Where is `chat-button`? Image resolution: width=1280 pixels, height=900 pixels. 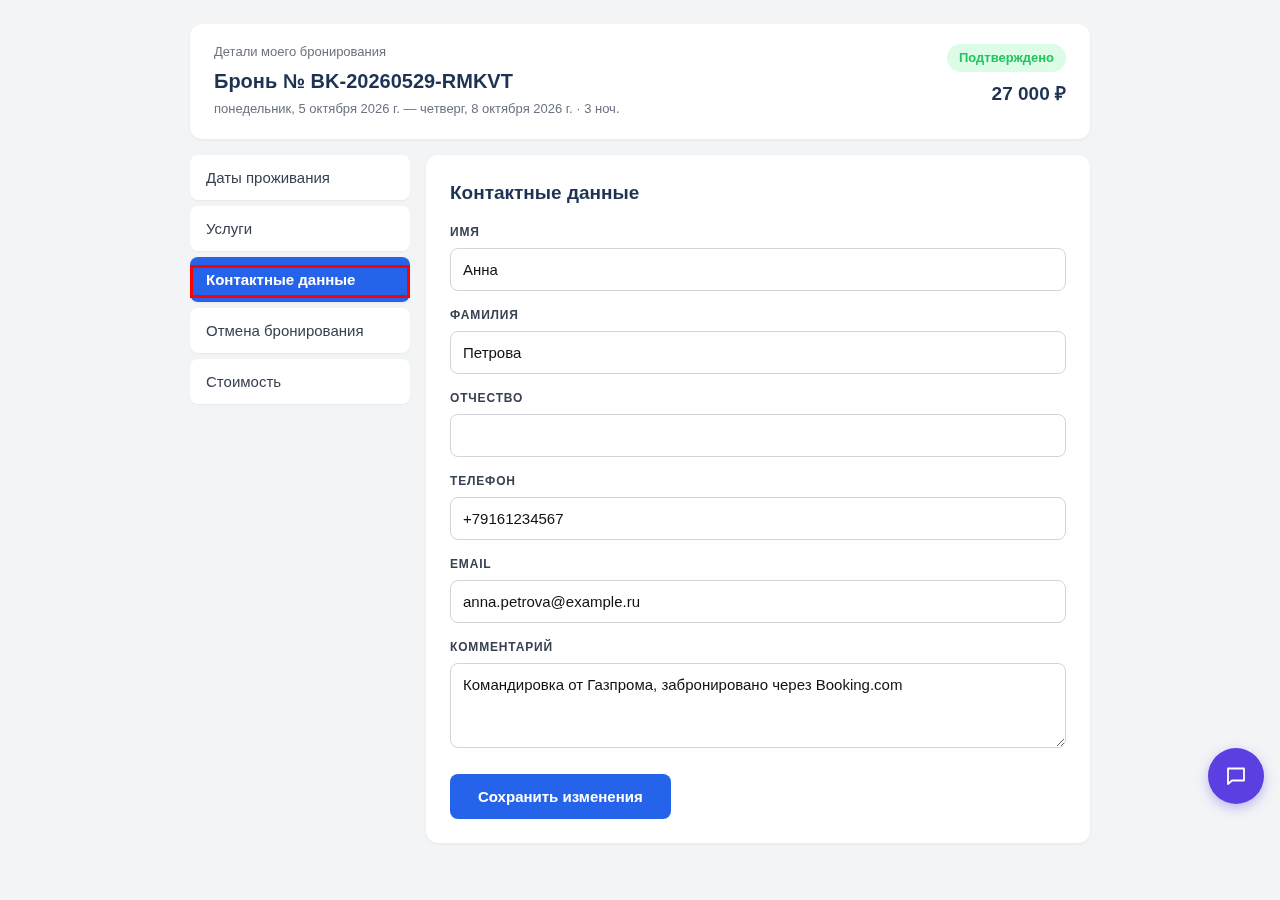 chat-button is located at coordinates (1236, 776).